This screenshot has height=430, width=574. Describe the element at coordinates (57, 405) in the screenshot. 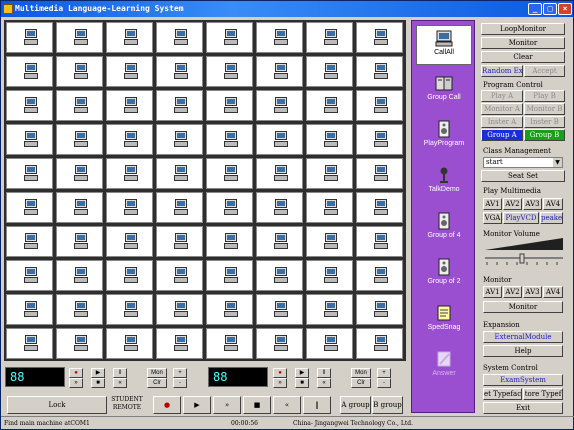

I see `lock-button: Lock` at that location.